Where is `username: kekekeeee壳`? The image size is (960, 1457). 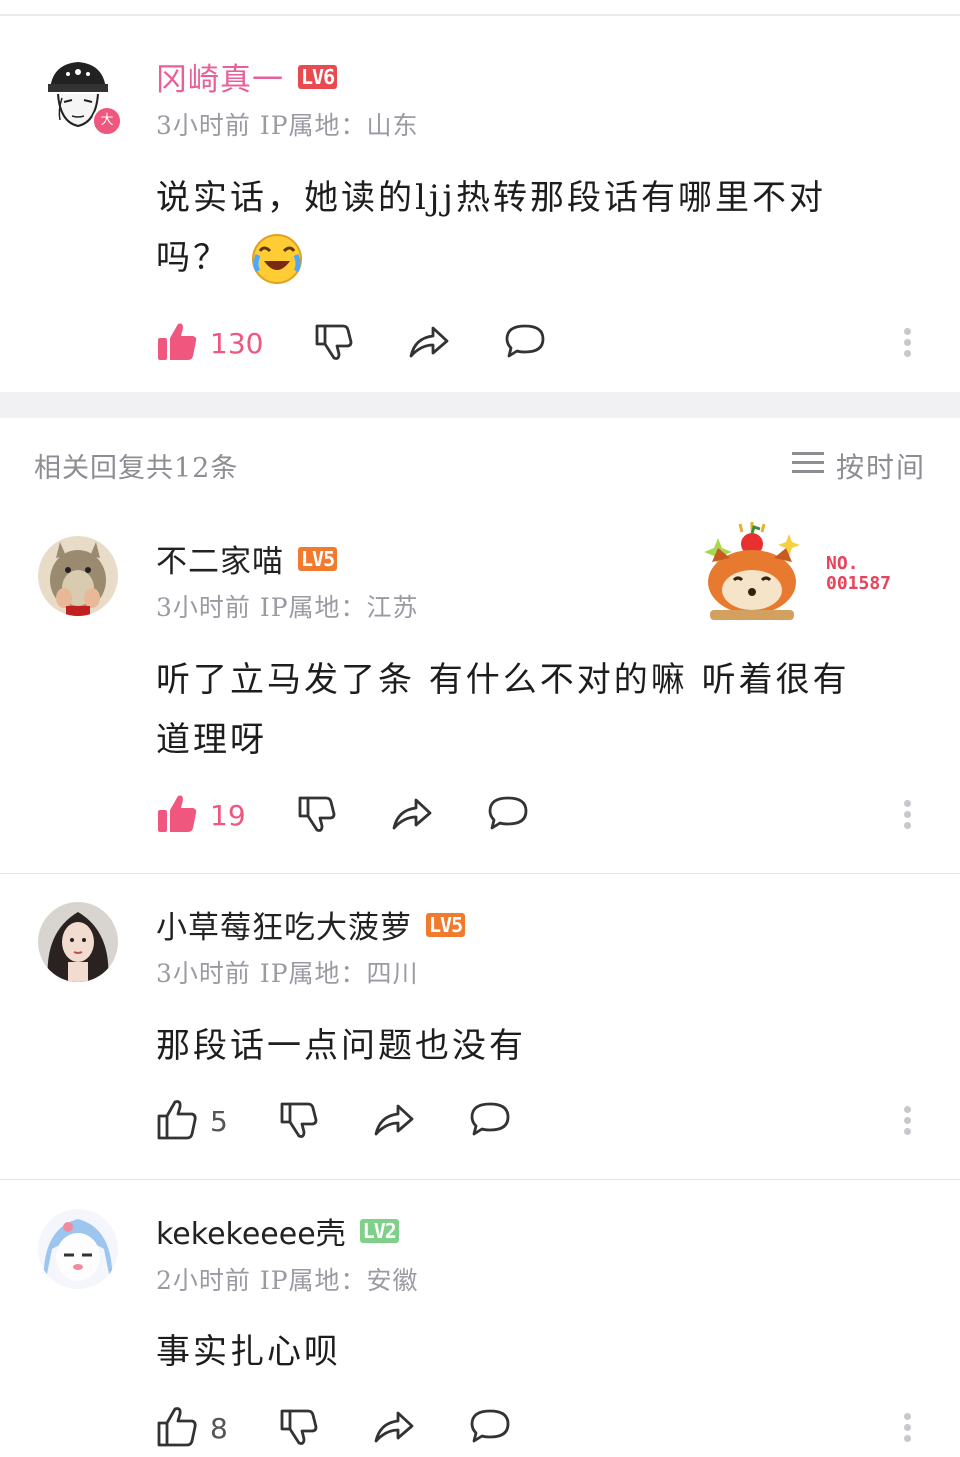 username: kekekeeee壳 is located at coordinates (251, 1231).